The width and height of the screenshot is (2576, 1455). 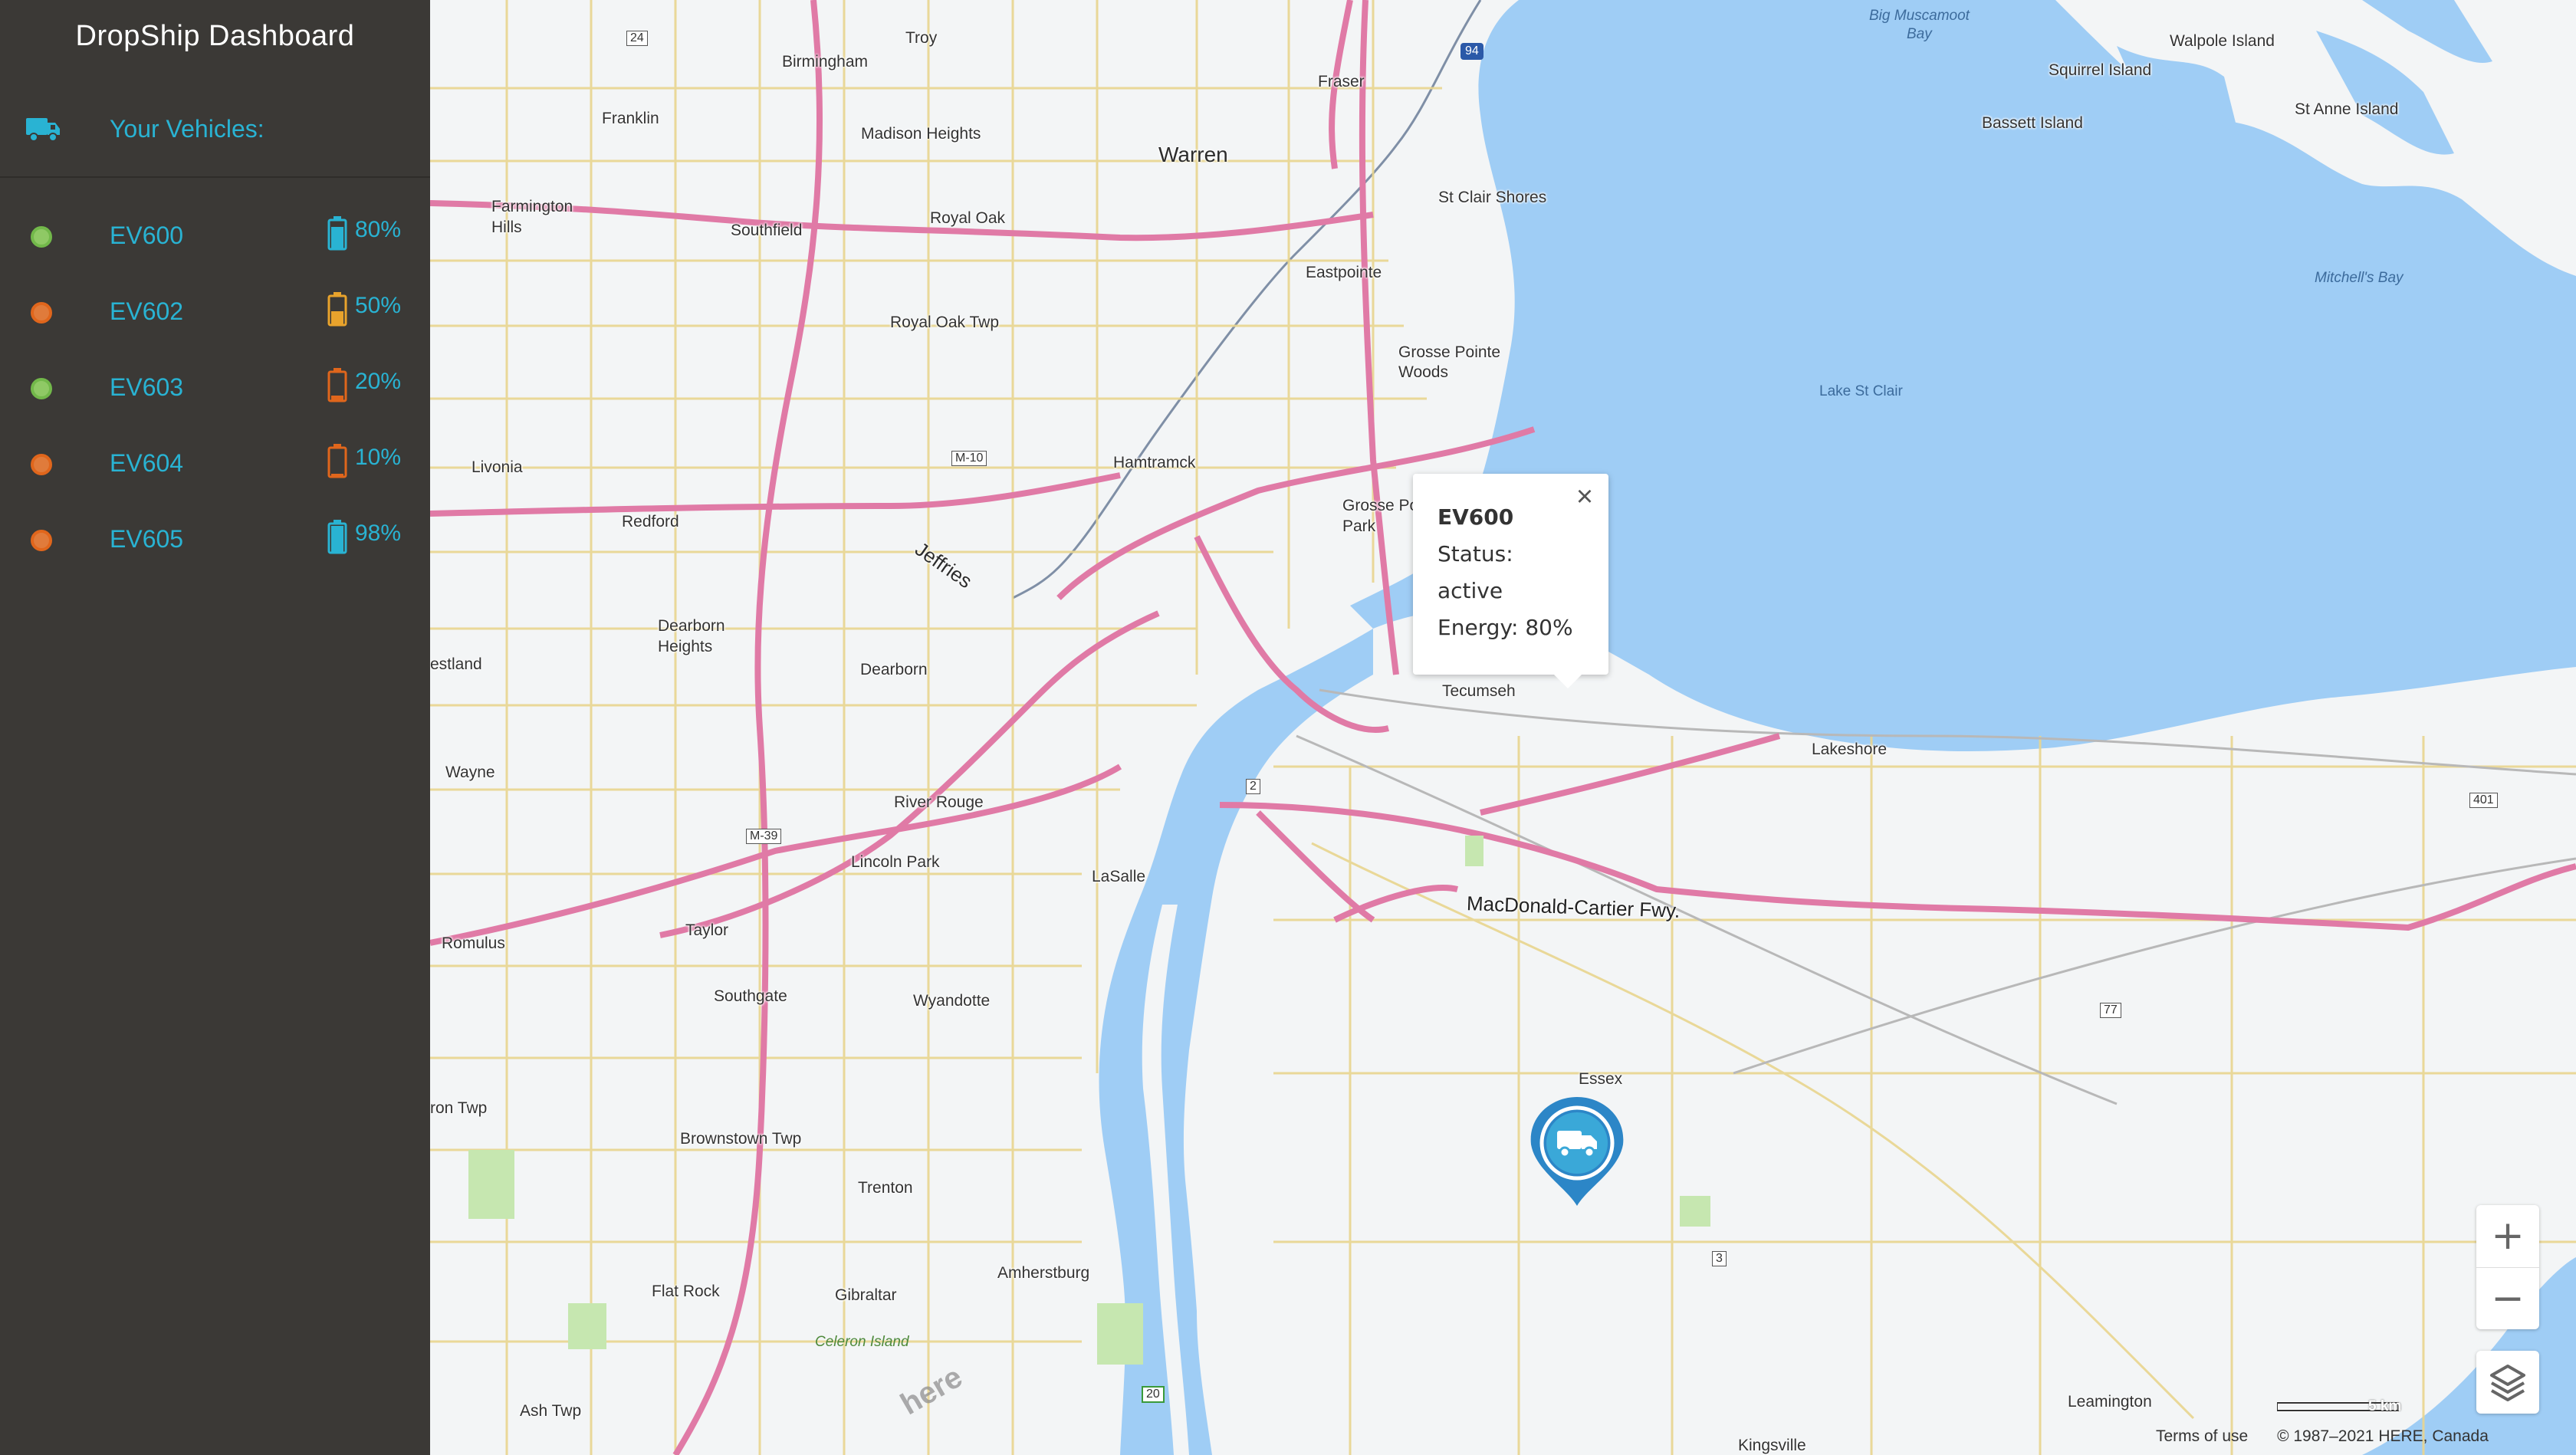 What do you see at coordinates (764, 836) in the screenshot?
I see `route-shield-m39: M-39` at bounding box center [764, 836].